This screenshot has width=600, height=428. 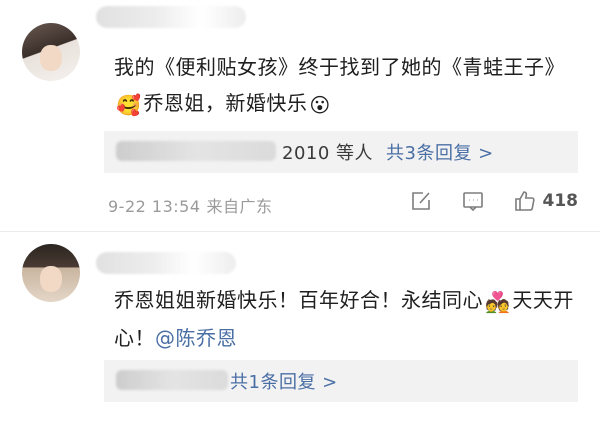 What do you see at coordinates (320, 105) in the screenshot?
I see `surprised-face-emoji: 😮` at bounding box center [320, 105].